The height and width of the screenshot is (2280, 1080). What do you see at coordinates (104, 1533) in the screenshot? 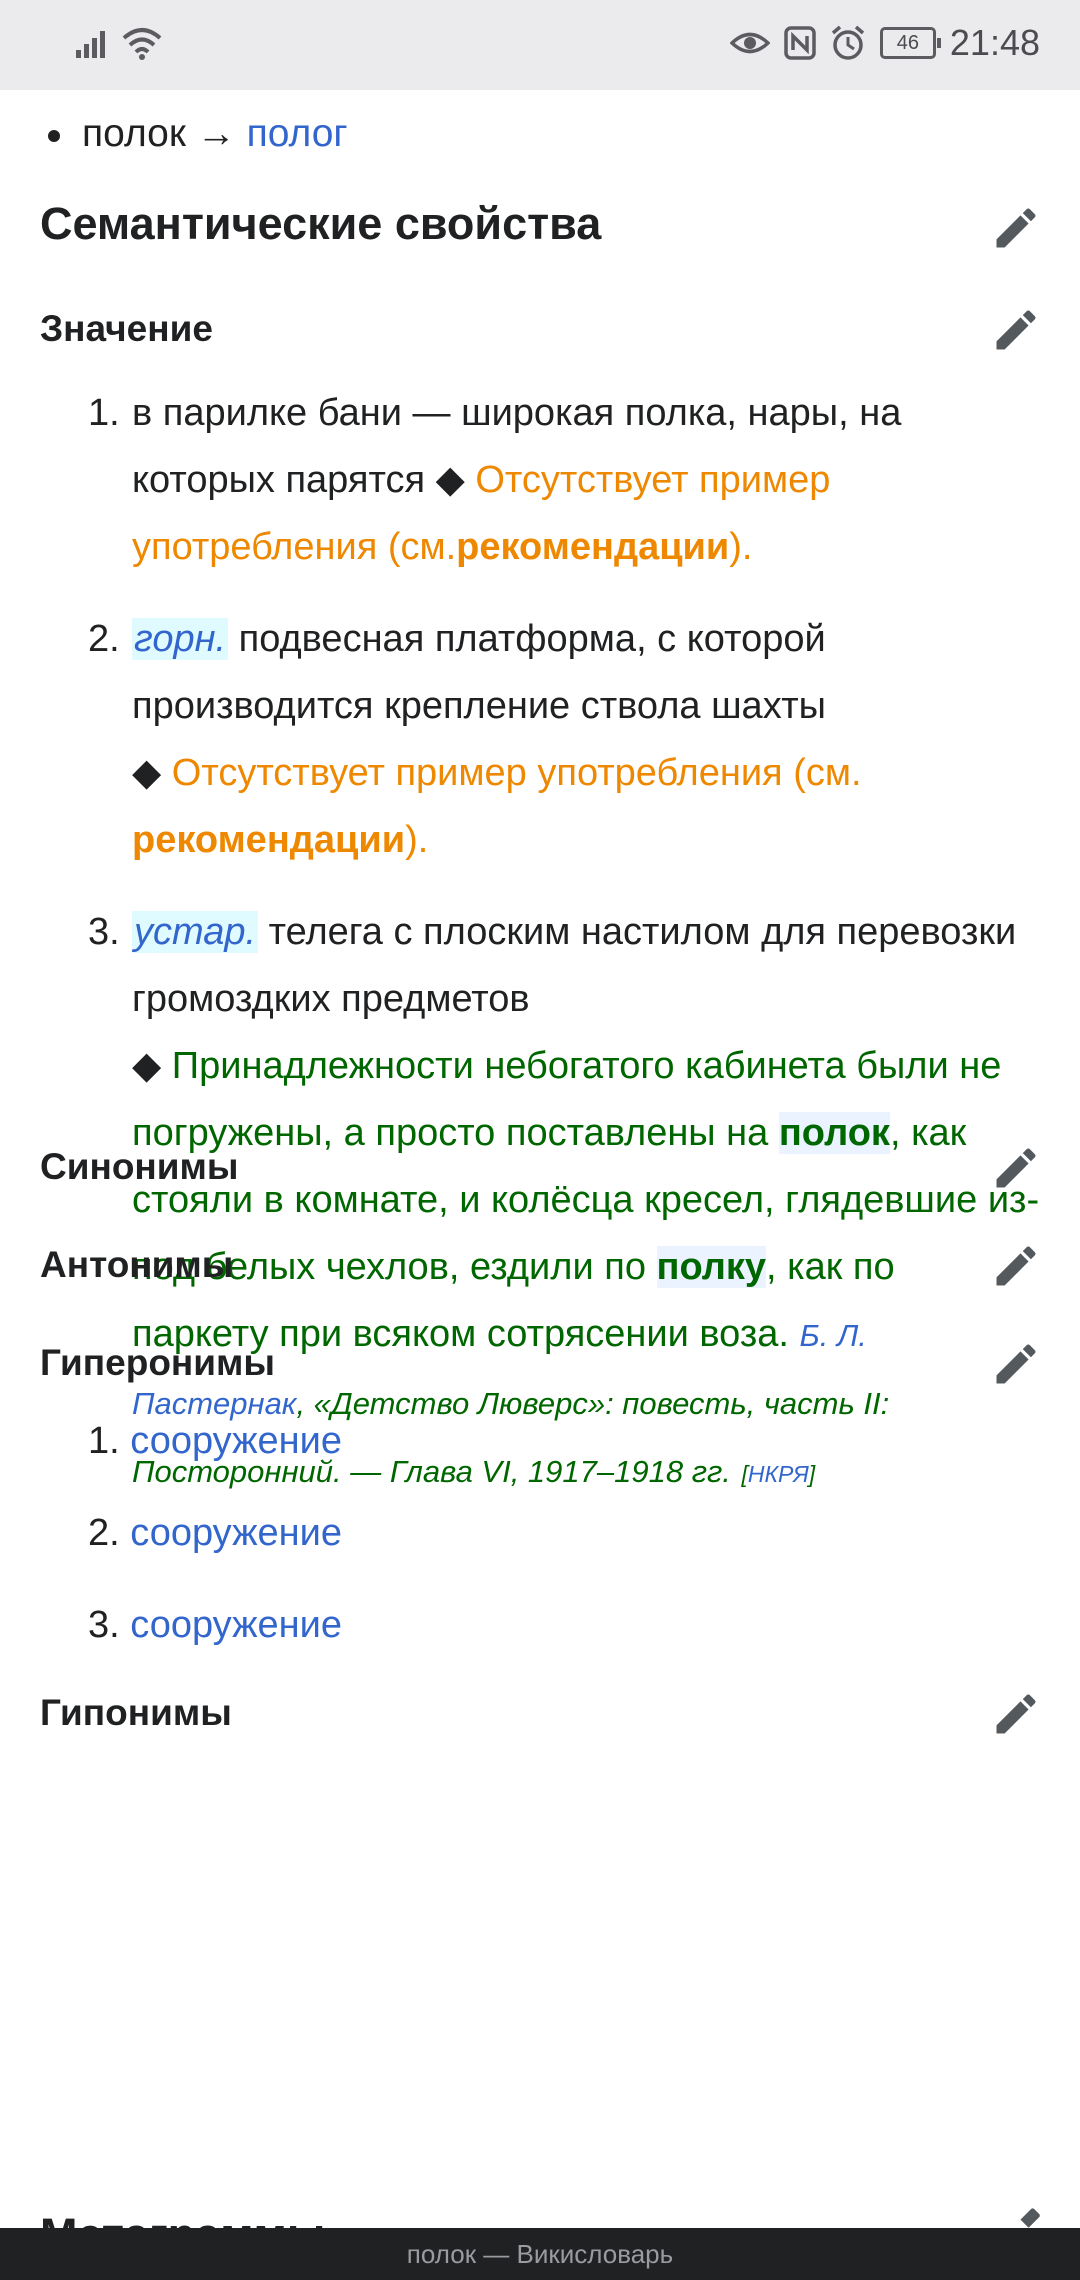
I see `list-number: 2.` at bounding box center [104, 1533].